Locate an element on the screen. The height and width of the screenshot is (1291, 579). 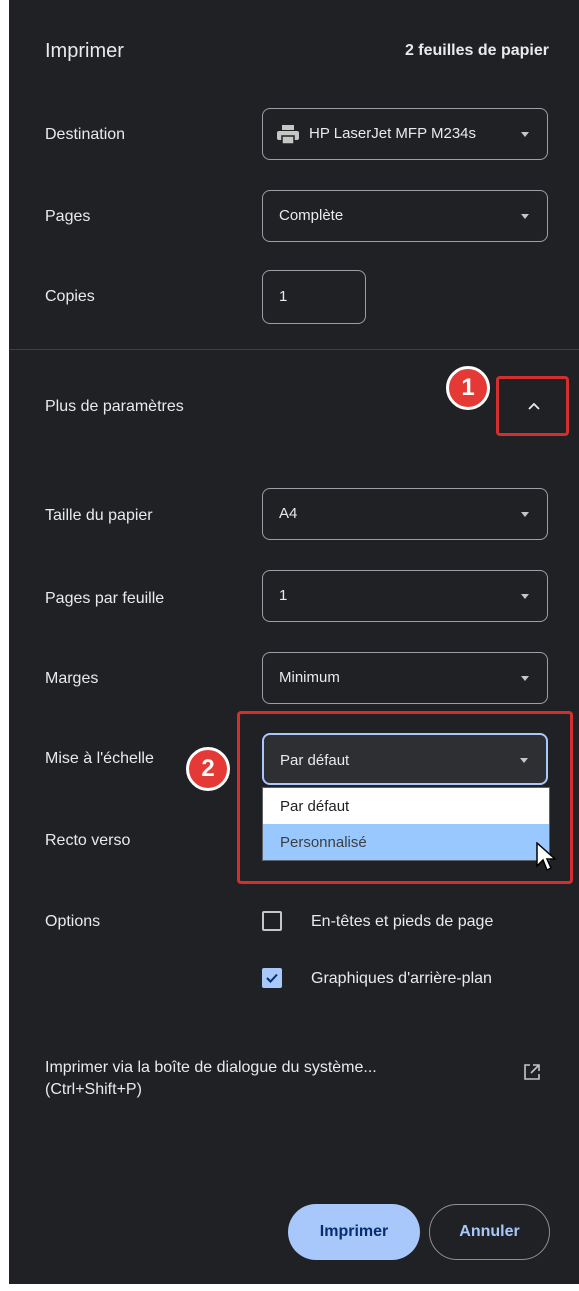
background-graphics-checkbox is located at coordinates (272, 978).